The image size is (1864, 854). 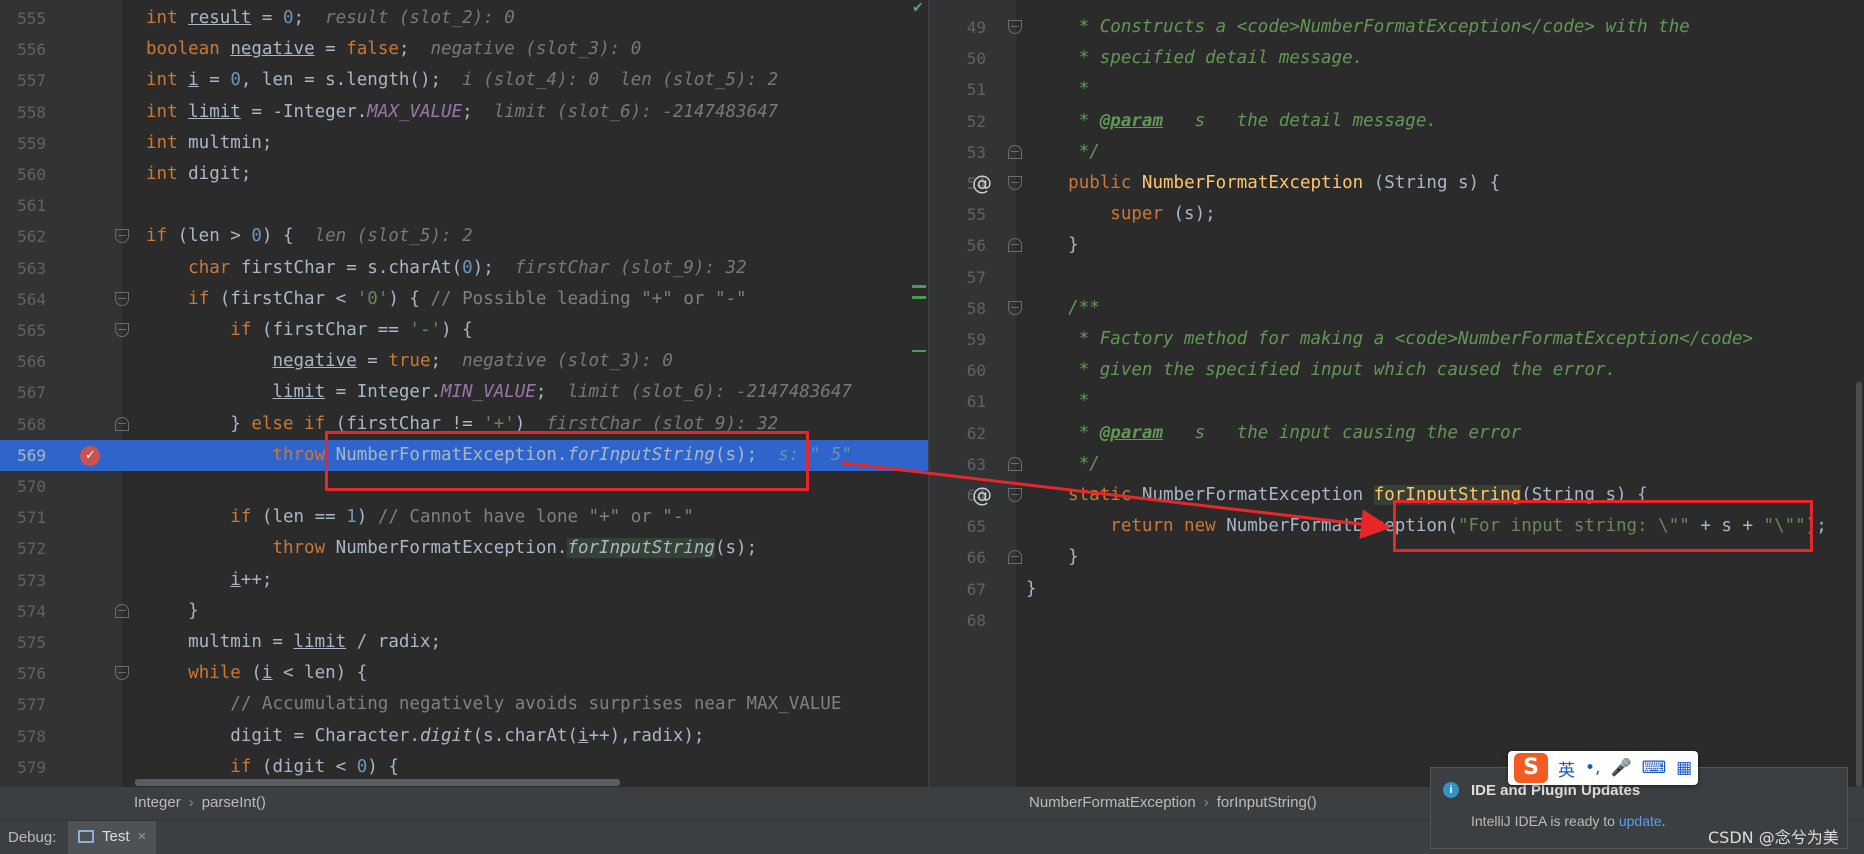 What do you see at coordinates (963, 401) in the screenshot?
I see `line-number: 61` at bounding box center [963, 401].